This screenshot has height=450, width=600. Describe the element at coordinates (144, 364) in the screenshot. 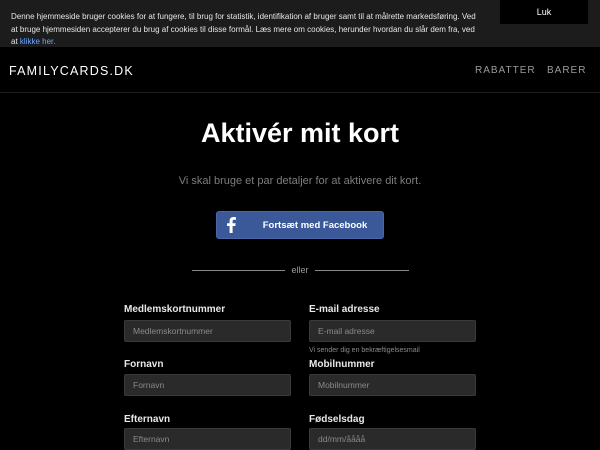

I see `first-name-label: Fornavn` at that location.